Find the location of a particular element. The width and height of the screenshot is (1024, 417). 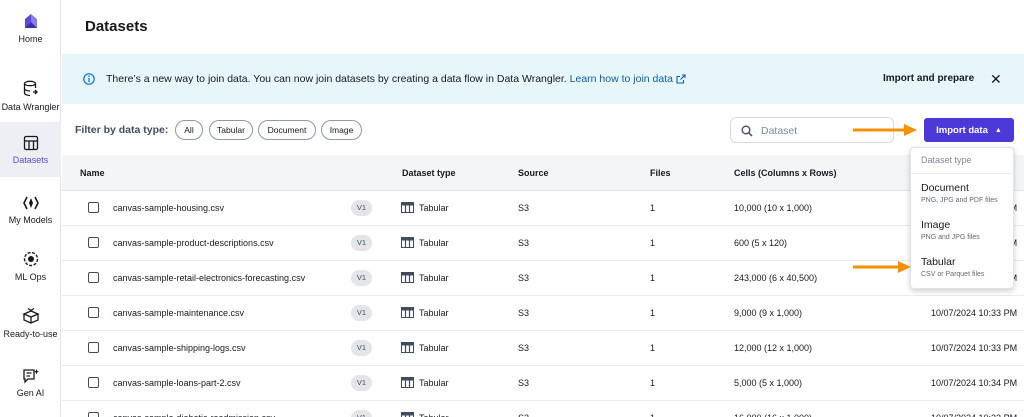

menu-item-description: PNG and JPG files is located at coordinates (950, 237).